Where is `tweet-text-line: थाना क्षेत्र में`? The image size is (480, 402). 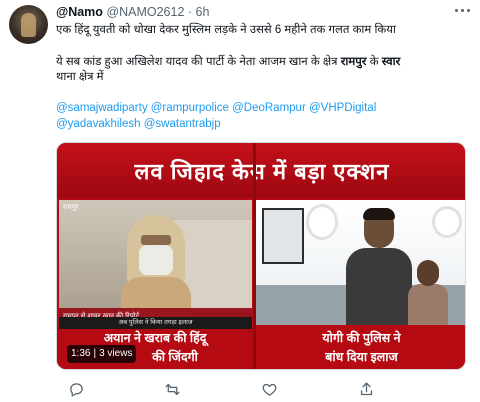
tweet-text-line: थाना क्षेत्र में is located at coordinates (80, 77).